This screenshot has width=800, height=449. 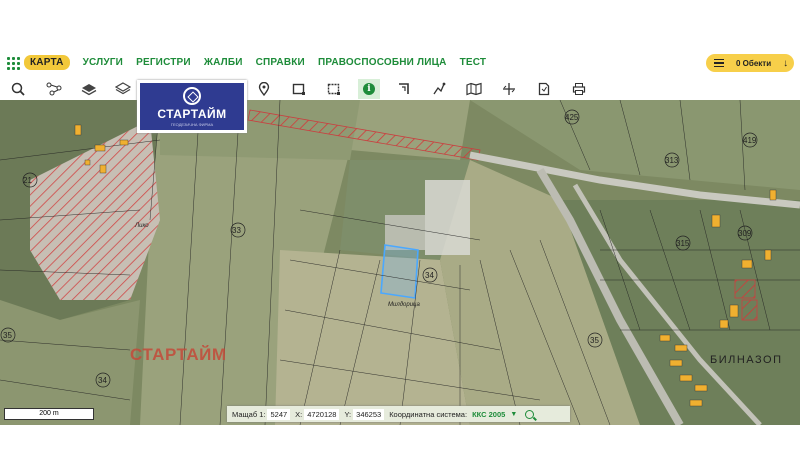 What do you see at coordinates (123, 89) in the screenshot?
I see `layers-stack-icon` at bounding box center [123, 89].